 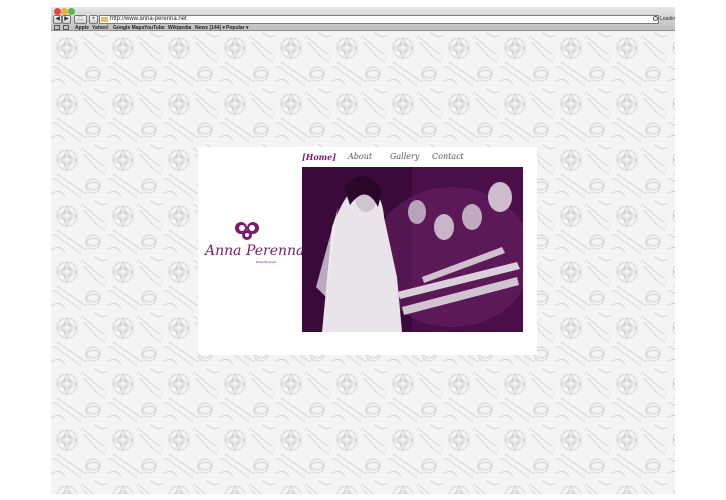 What do you see at coordinates (179, 28) in the screenshot?
I see `bookmark-wikipedia: Wikipedia` at bounding box center [179, 28].